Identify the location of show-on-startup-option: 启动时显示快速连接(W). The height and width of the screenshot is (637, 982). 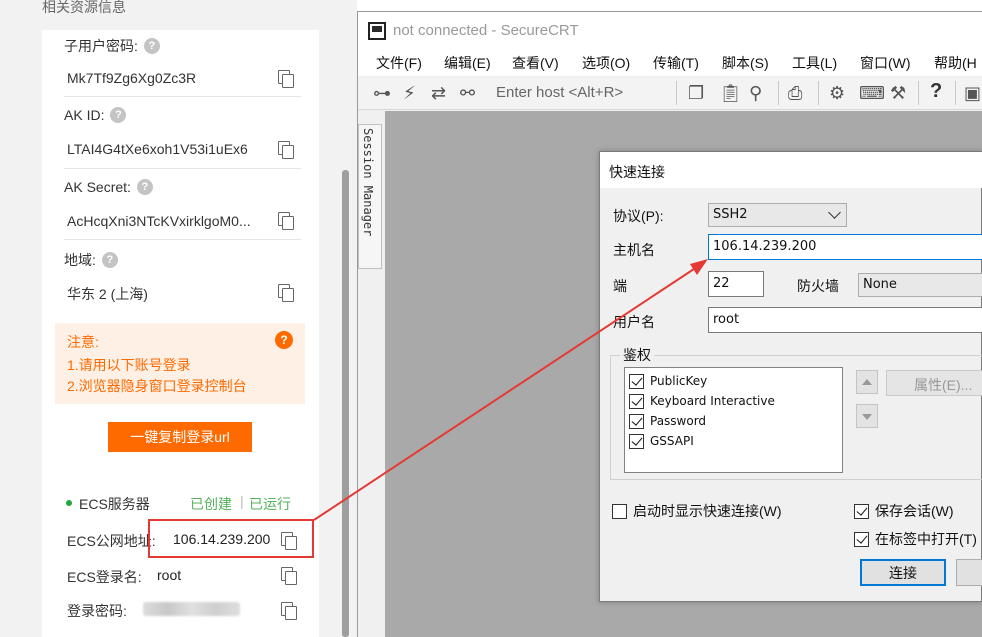
(697, 511).